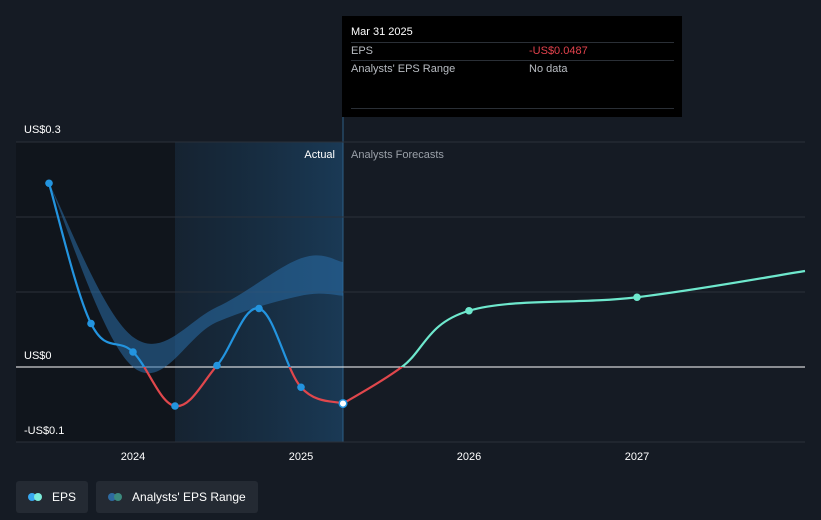  What do you see at coordinates (373, 386) in the screenshot?
I see `eps-forecast-line-negative` at bounding box center [373, 386].